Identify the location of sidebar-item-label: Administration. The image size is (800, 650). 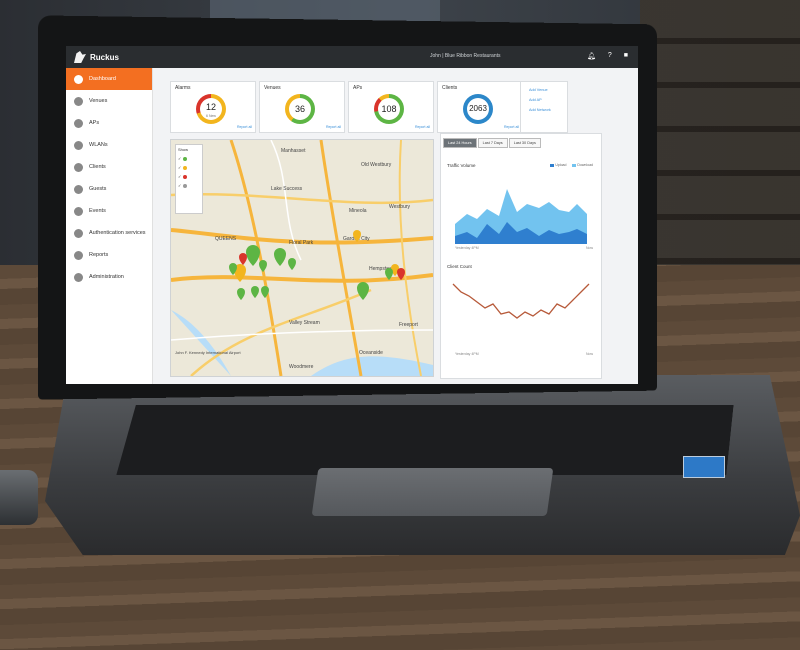
(106, 277).